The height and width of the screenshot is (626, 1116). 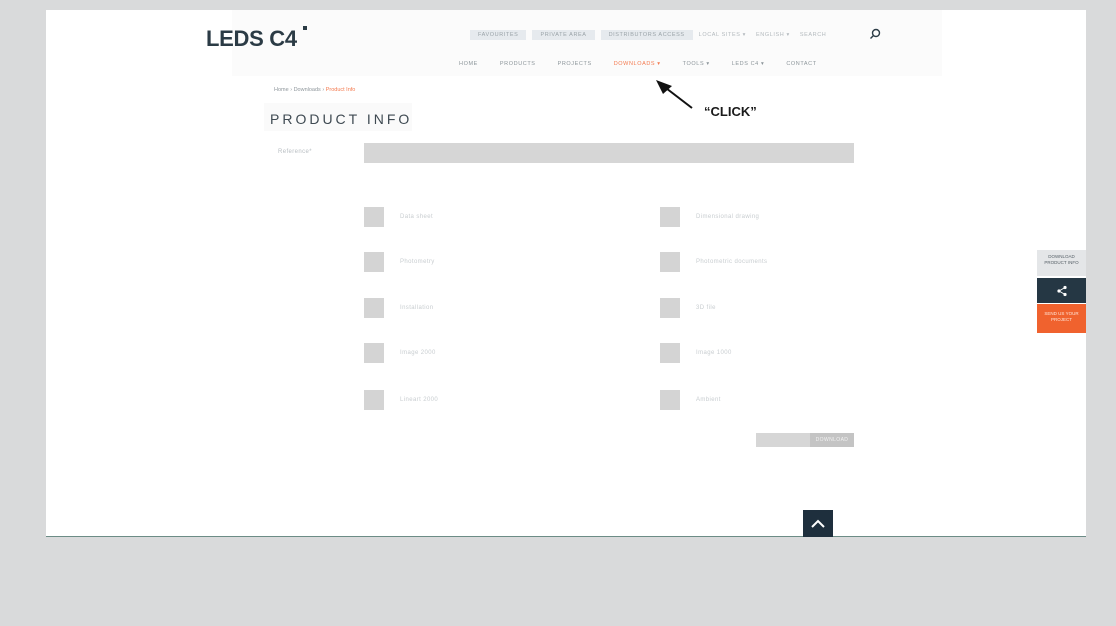 I want to click on download-button: DOWNLOAD, so click(x=805, y=440).